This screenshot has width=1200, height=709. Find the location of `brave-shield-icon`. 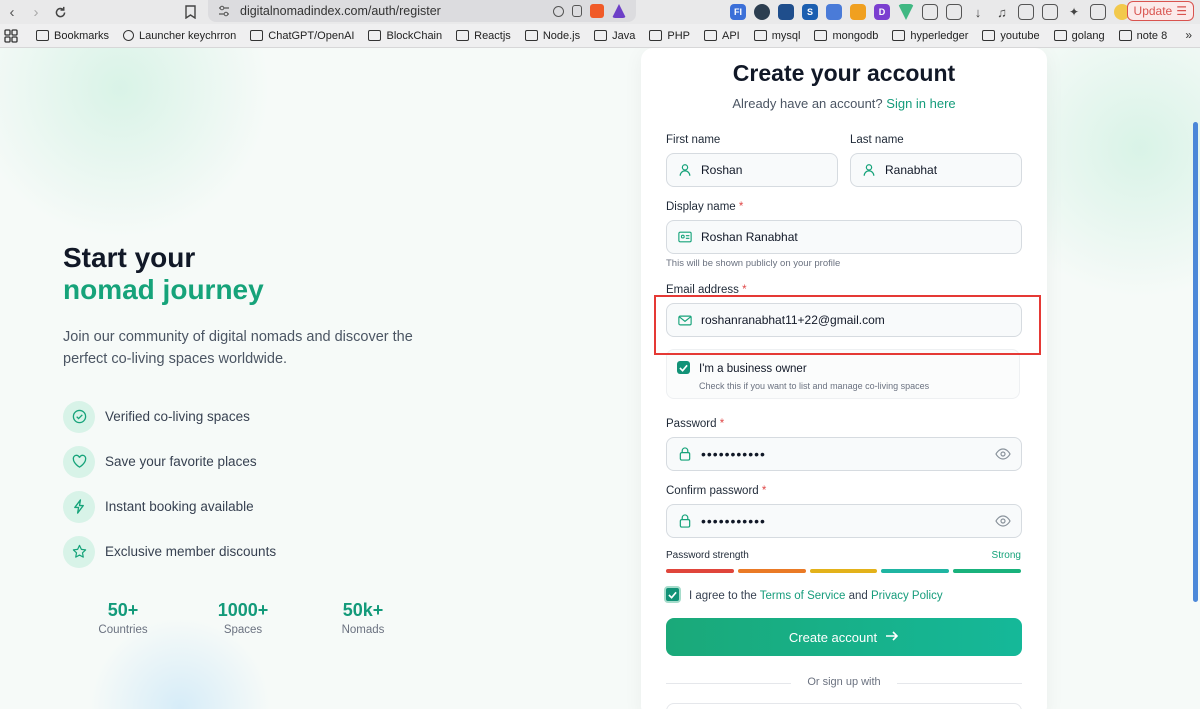

brave-shield-icon is located at coordinates (597, 11).